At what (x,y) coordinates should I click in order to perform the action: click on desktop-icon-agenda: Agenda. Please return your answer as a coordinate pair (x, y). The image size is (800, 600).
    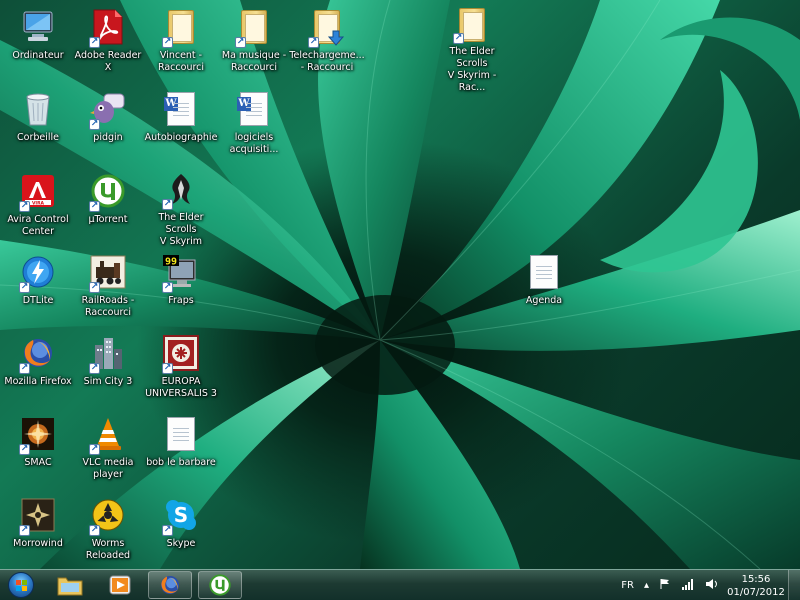
    Looking at the image, I should click on (544, 289).